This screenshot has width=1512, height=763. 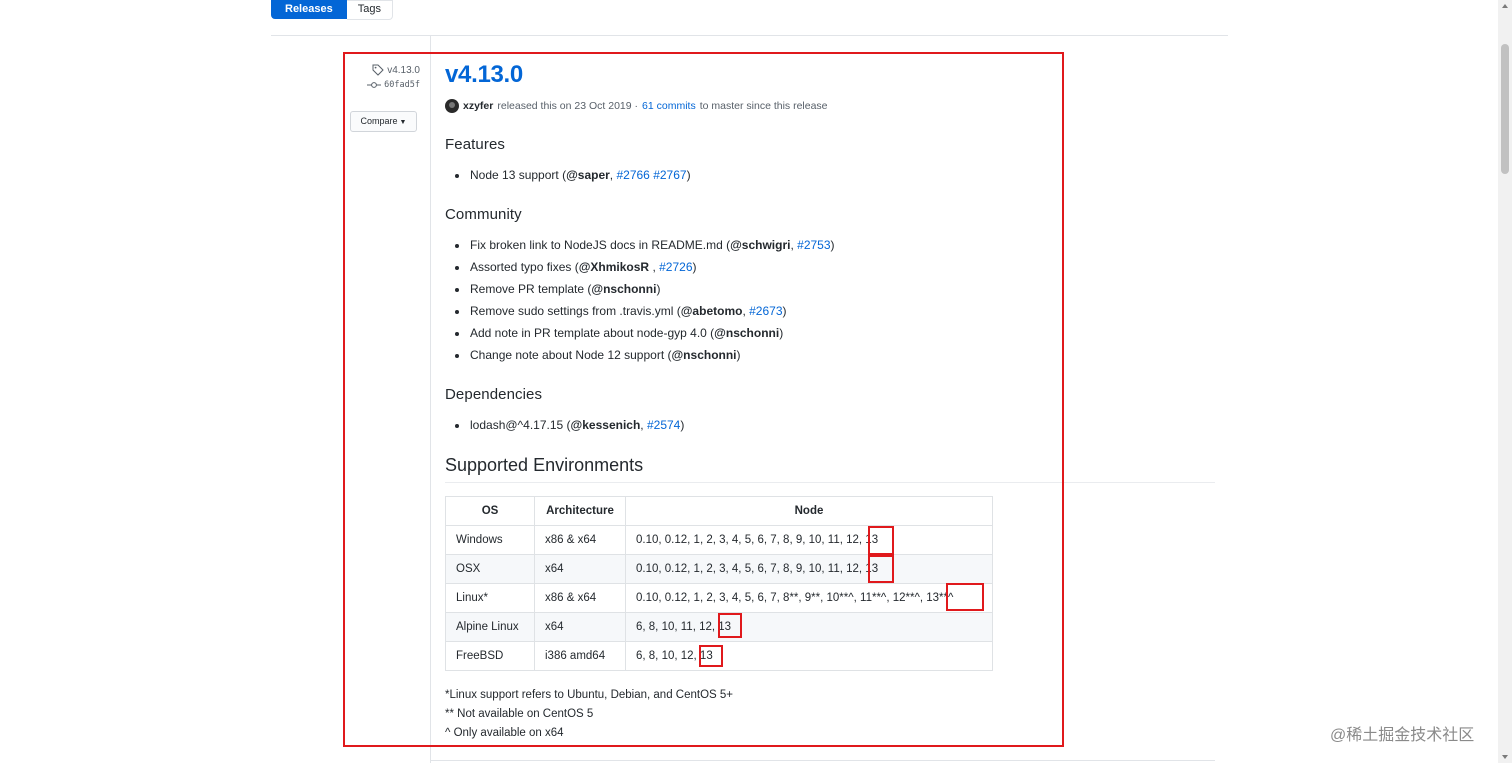 What do you see at coordinates (379, 121) in the screenshot?
I see `compare-label: Compare` at bounding box center [379, 121].